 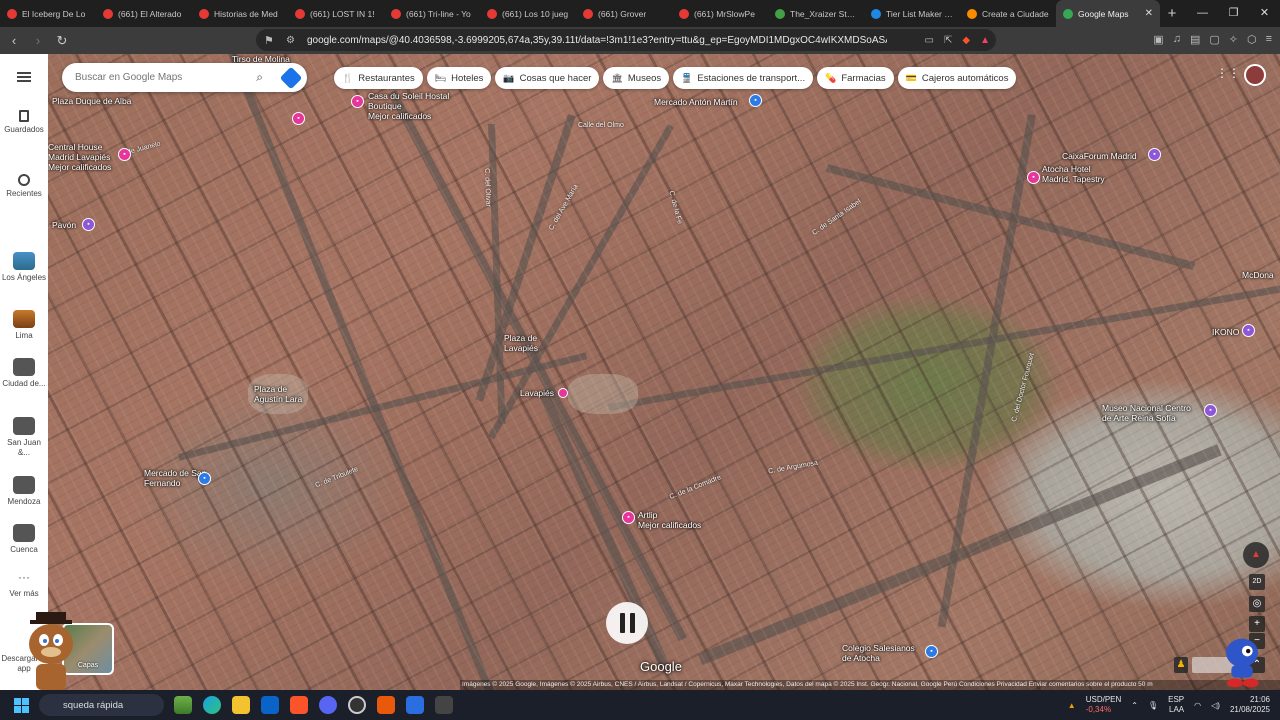 What do you see at coordinates (1197, 705) in the screenshot?
I see `wifi-icon: ◠` at bounding box center [1197, 705].